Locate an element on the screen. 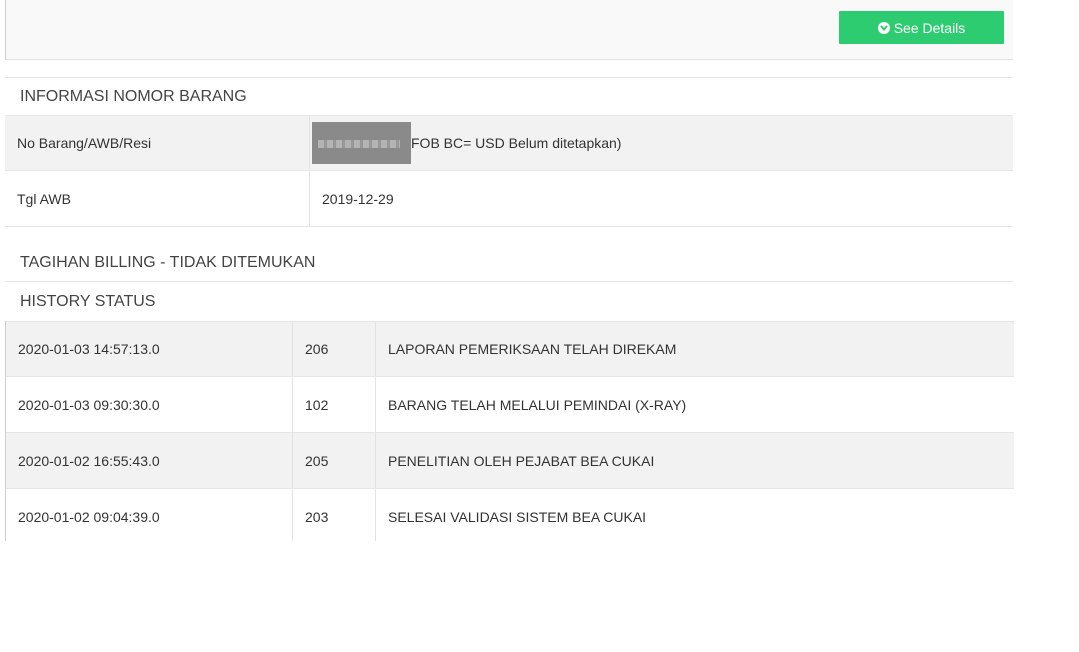 The height and width of the screenshot is (652, 1079). history-status: BARANG TELAH MELALUI PEMINDAI (X-RAY) is located at coordinates (694, 404).